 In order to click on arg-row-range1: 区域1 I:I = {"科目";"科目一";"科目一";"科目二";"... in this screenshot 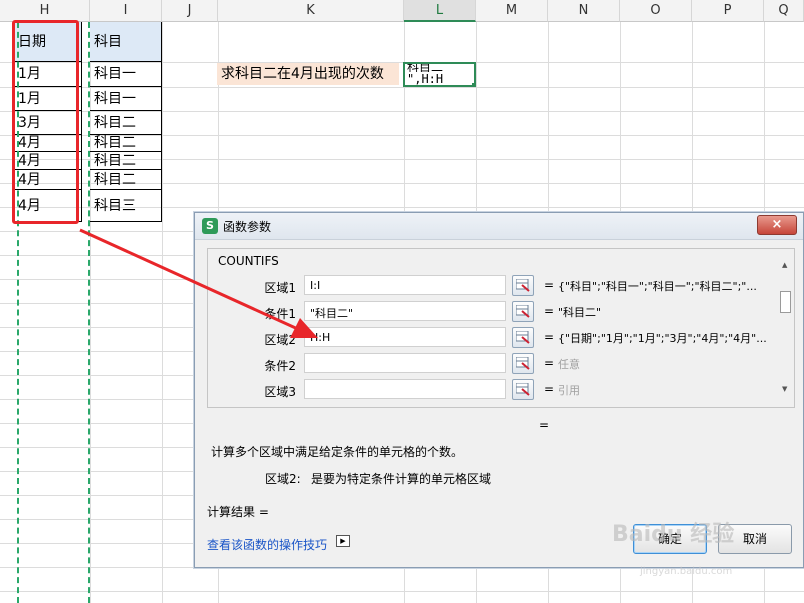, I will do `click(493, 287)`.